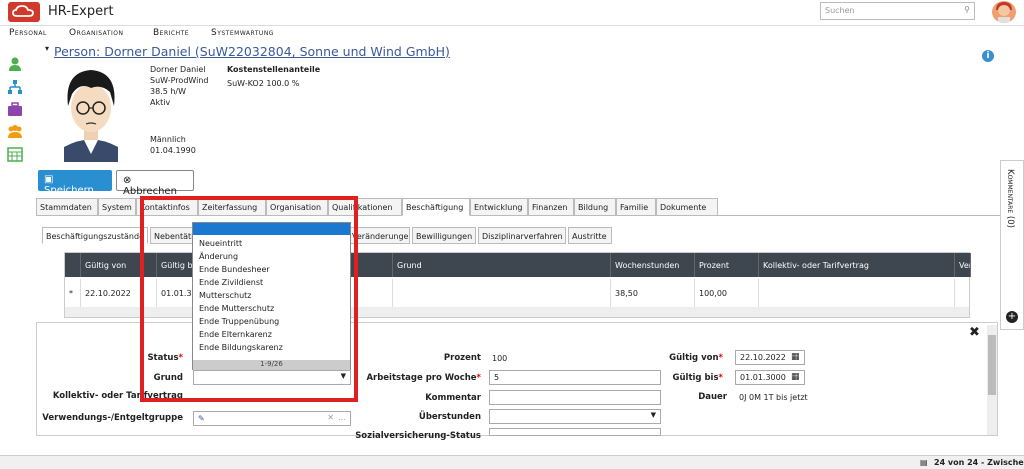  What do you see at coordinates (112, 418) in the screenshot?
I see `verwendung-label: Verwendungs-/Entgeltgruppe` at bounding box center [112, 418].